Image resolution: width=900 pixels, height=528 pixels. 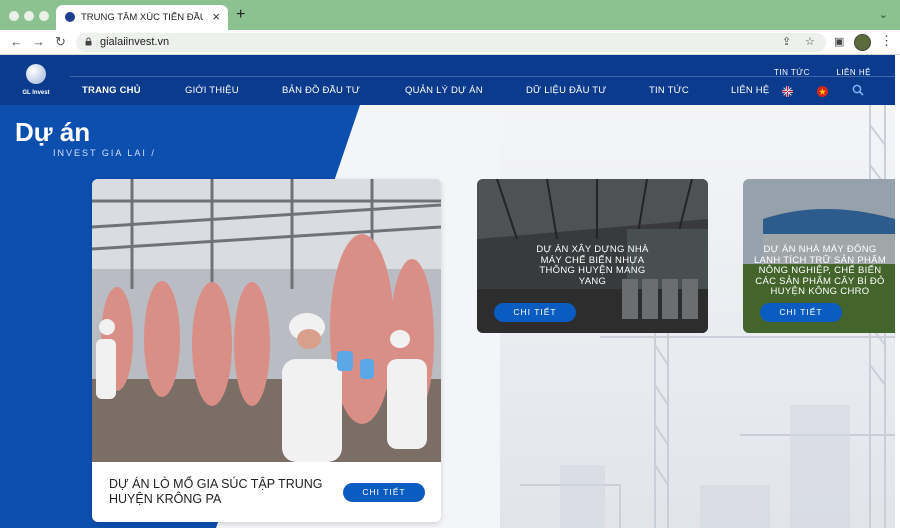 What do you see at coordinates (36, 93) in the screenshot?
I see `logo-text: GL Invest` at bounding box center [36, 93].